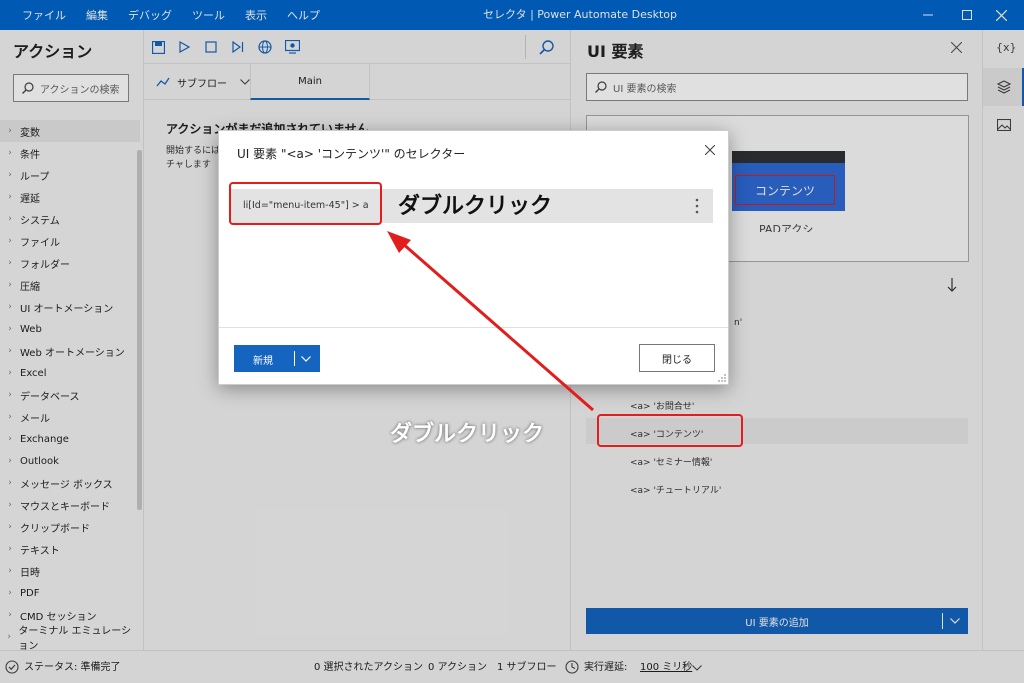  What do you see at coordinates (490, 321) in the screenshot?
I see `annotation-arrow` at bounding box center [490, 321].